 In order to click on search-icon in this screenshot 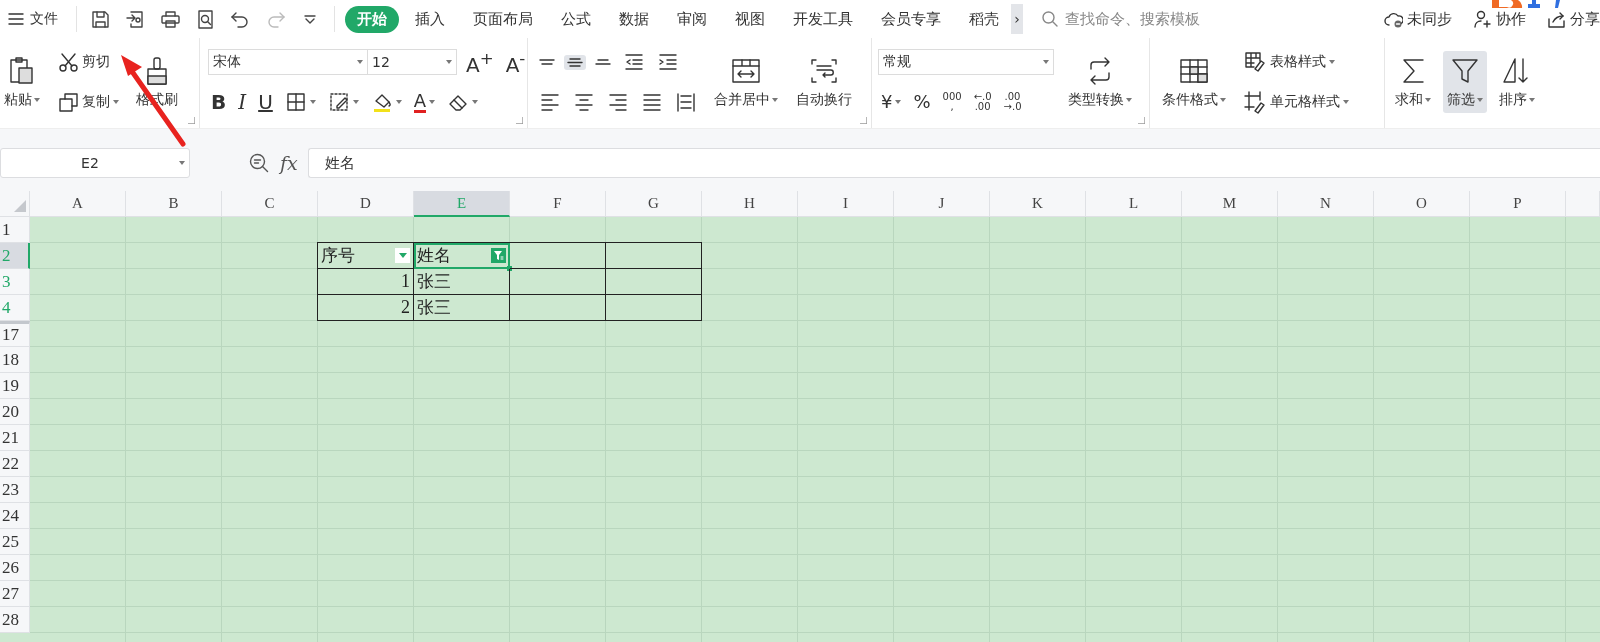, I will do `click(1050, 19)`.